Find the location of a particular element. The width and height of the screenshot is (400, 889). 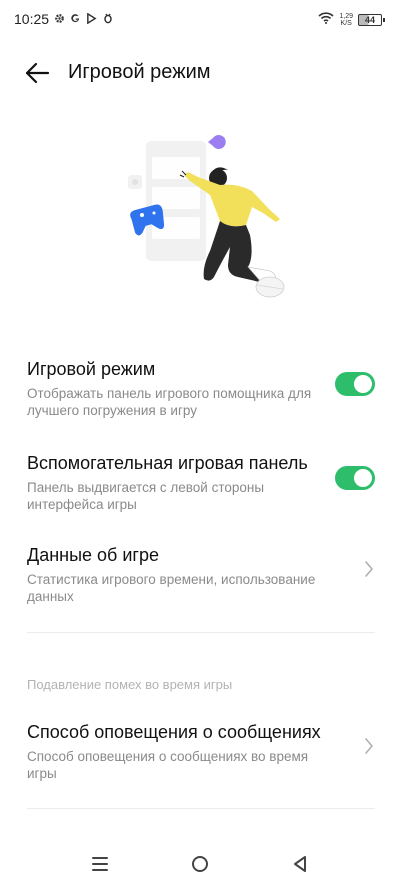

arrow-left-icon is located at coordinates (37, 73).